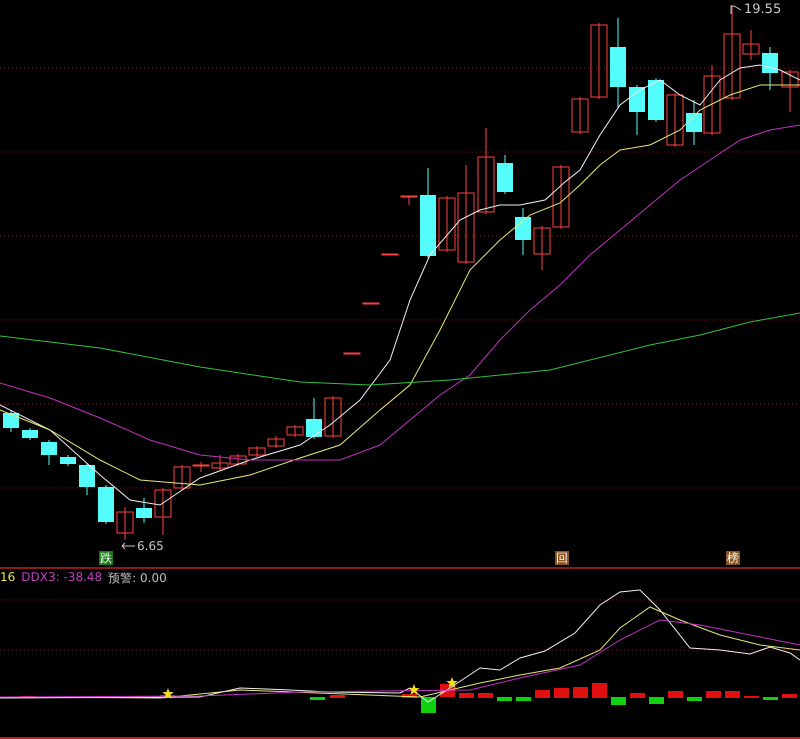  What do you see at coordinates (8, 578) in the screenshot?
I see `indicator-readout: 16` at bounding box center [8, 578].